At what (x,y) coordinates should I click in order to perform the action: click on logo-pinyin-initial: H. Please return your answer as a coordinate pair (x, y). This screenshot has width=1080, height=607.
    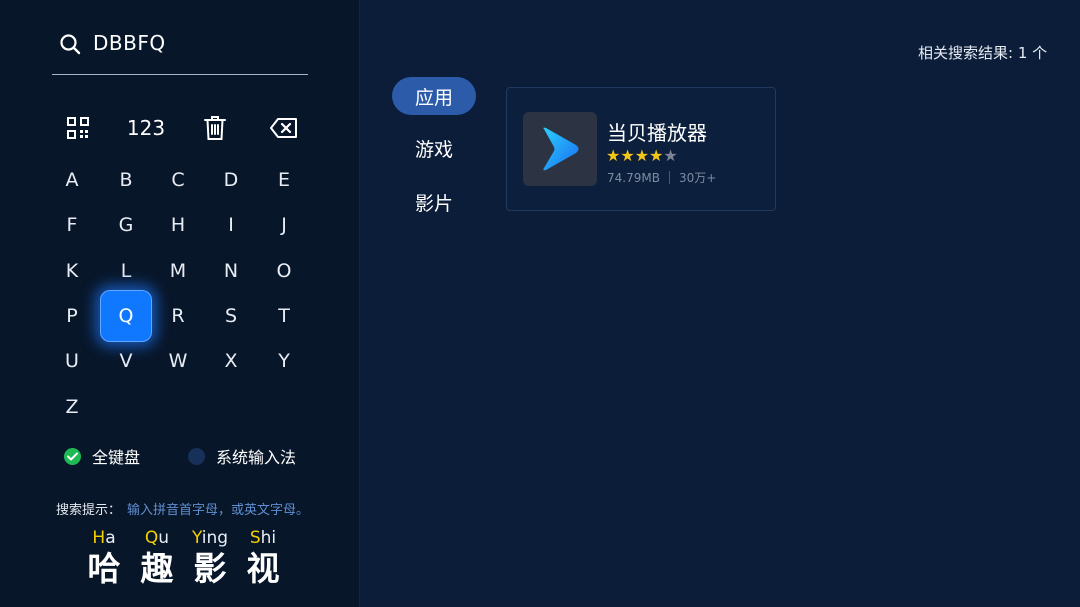
    Looking at the image, I should click on (99, 538).